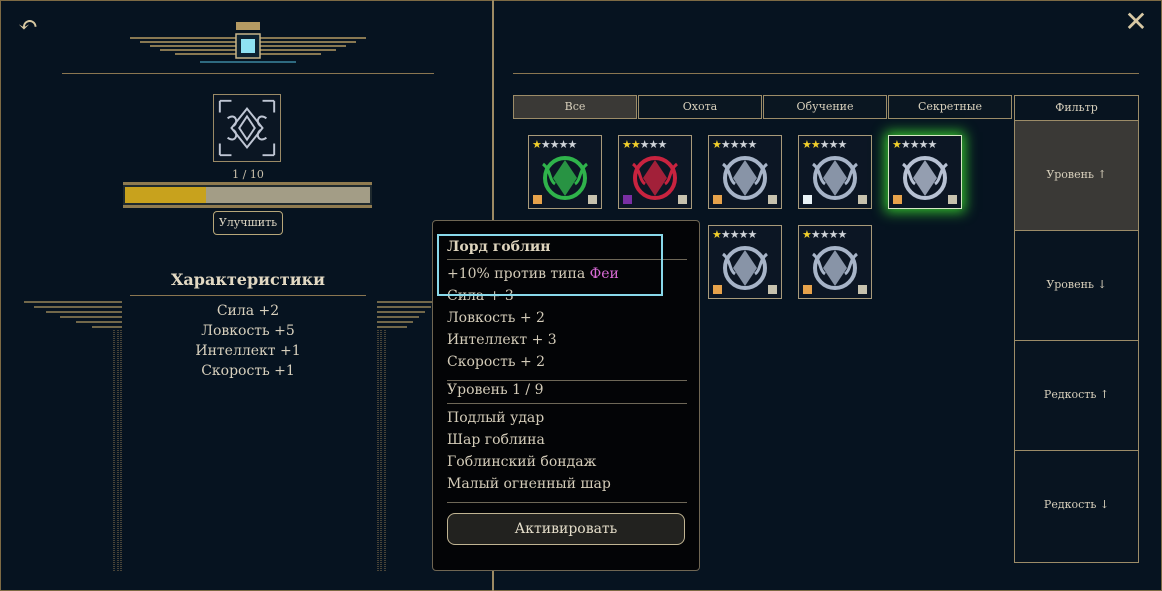  I want to click on right-wing-ornament, so click(406, 436).